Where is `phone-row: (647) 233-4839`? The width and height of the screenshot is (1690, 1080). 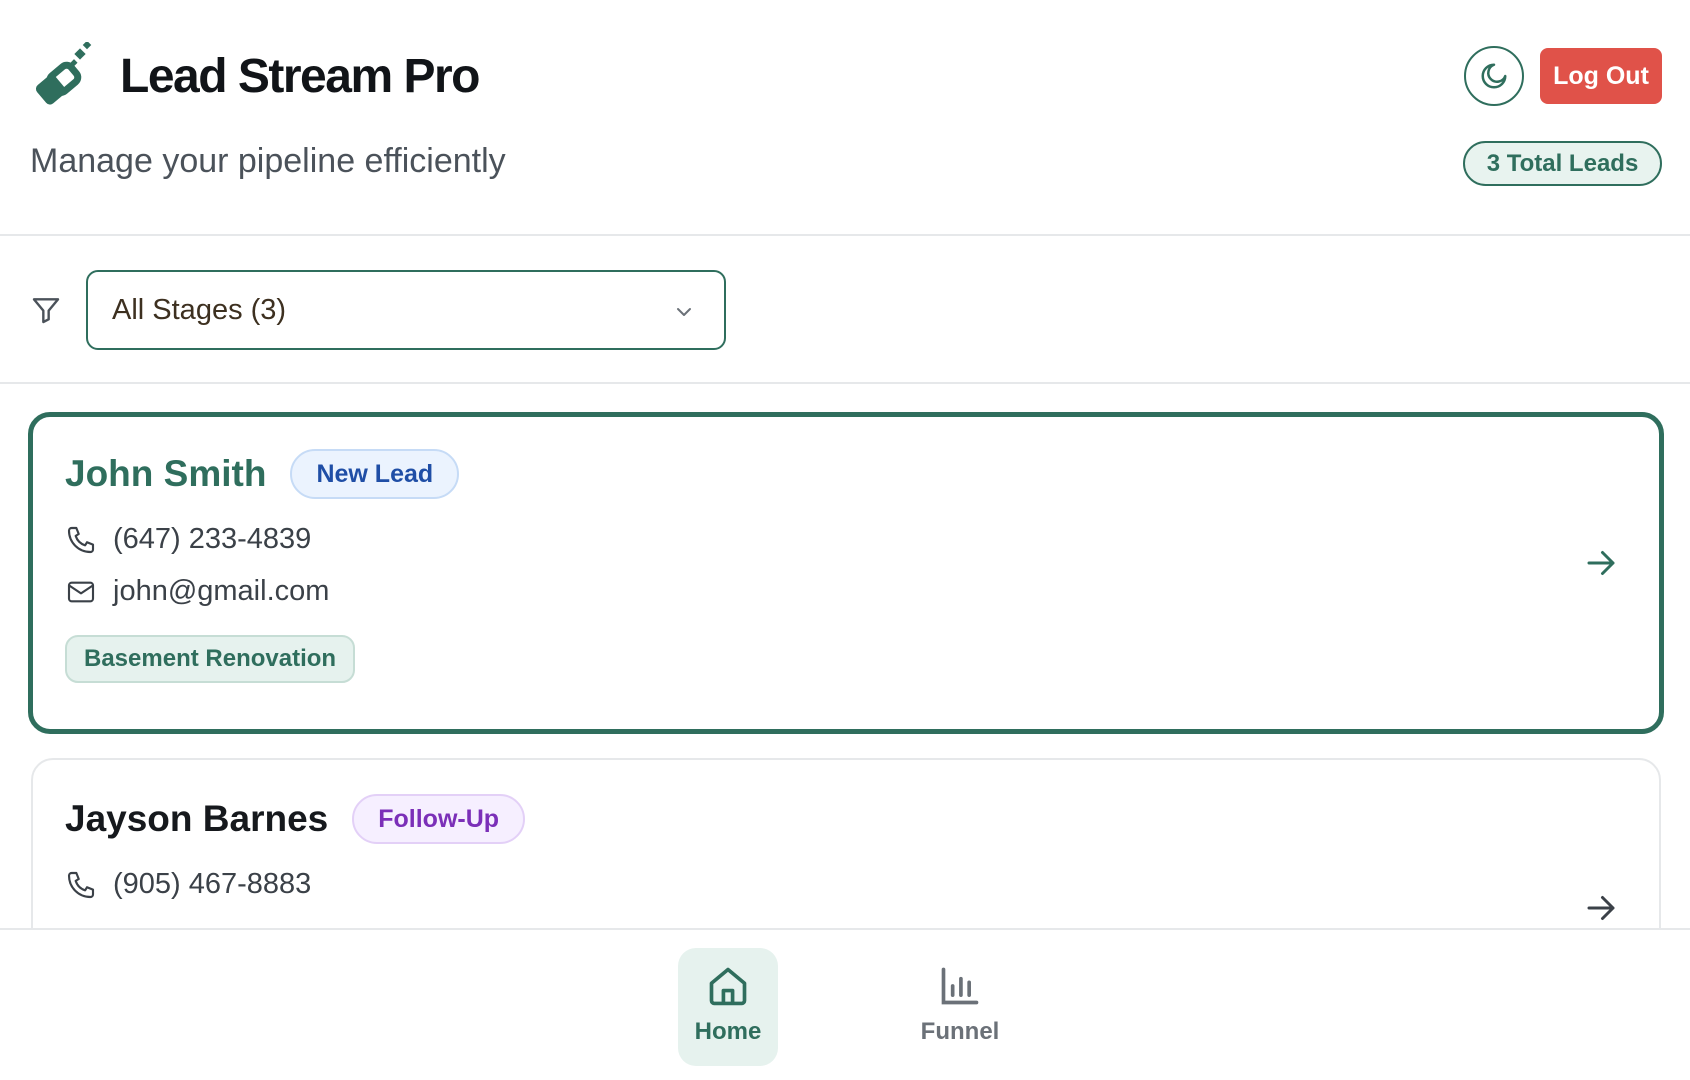 phone-row: (647) 233-4839 is located at coordinates (188, 539).